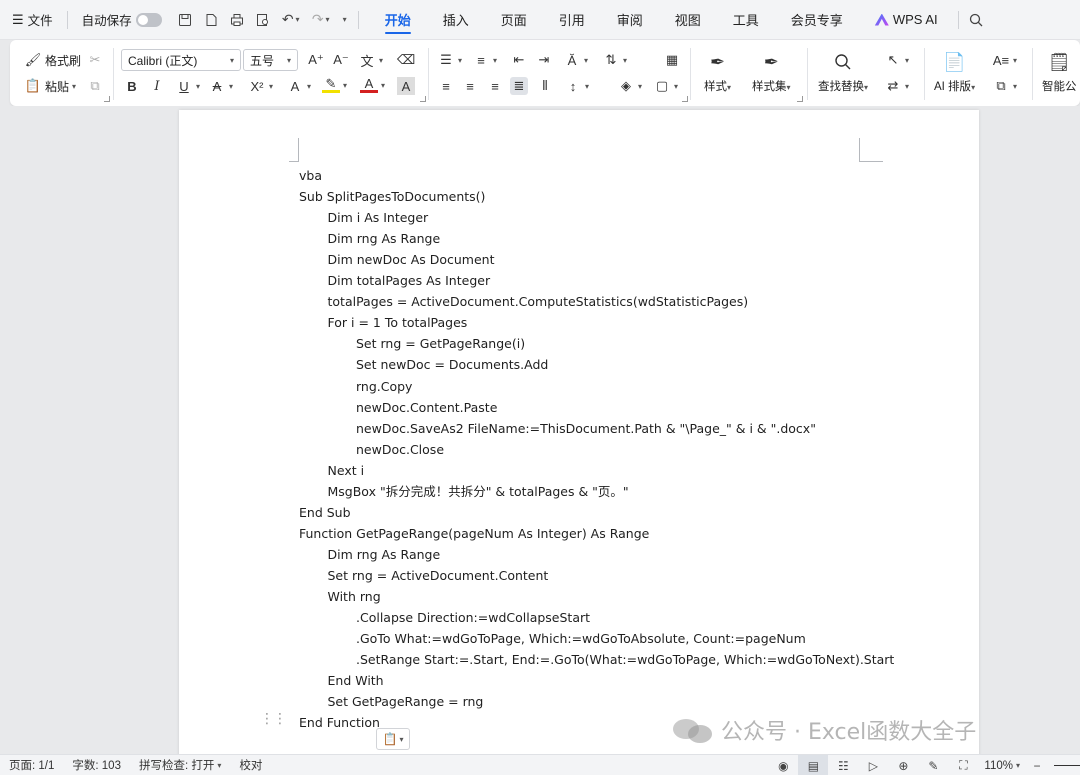 The image size is (1080, 775). I want to click on zoom-slider, so click(1067, 765).